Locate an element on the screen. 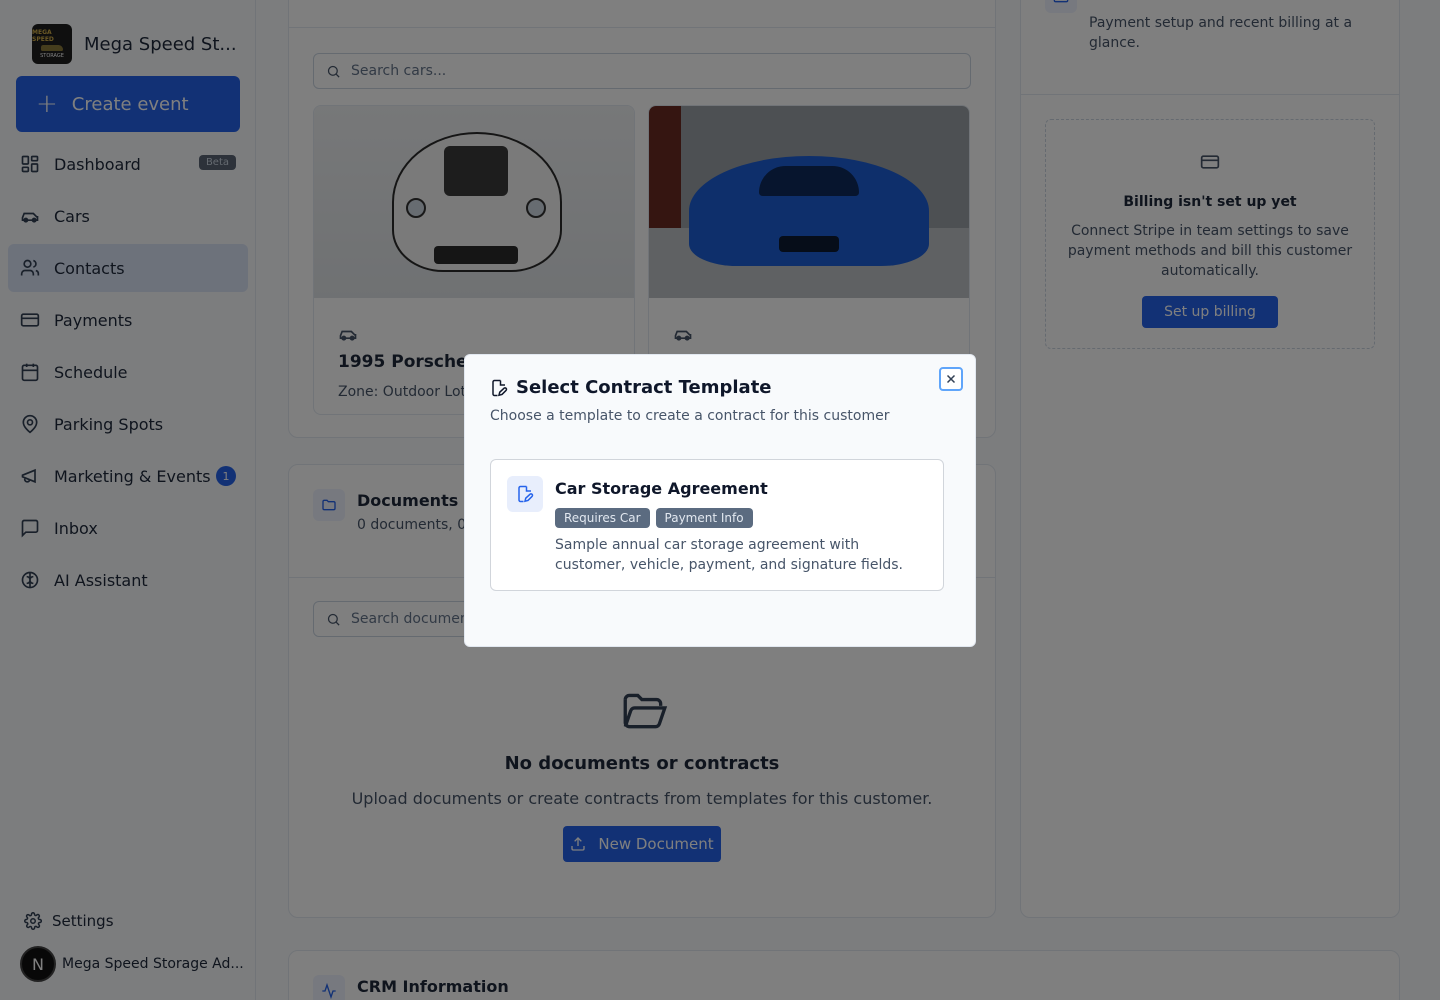 Image resolution: width=1440 pixels, height=1000 pixels. close-button is located at coordinates (951, 379).